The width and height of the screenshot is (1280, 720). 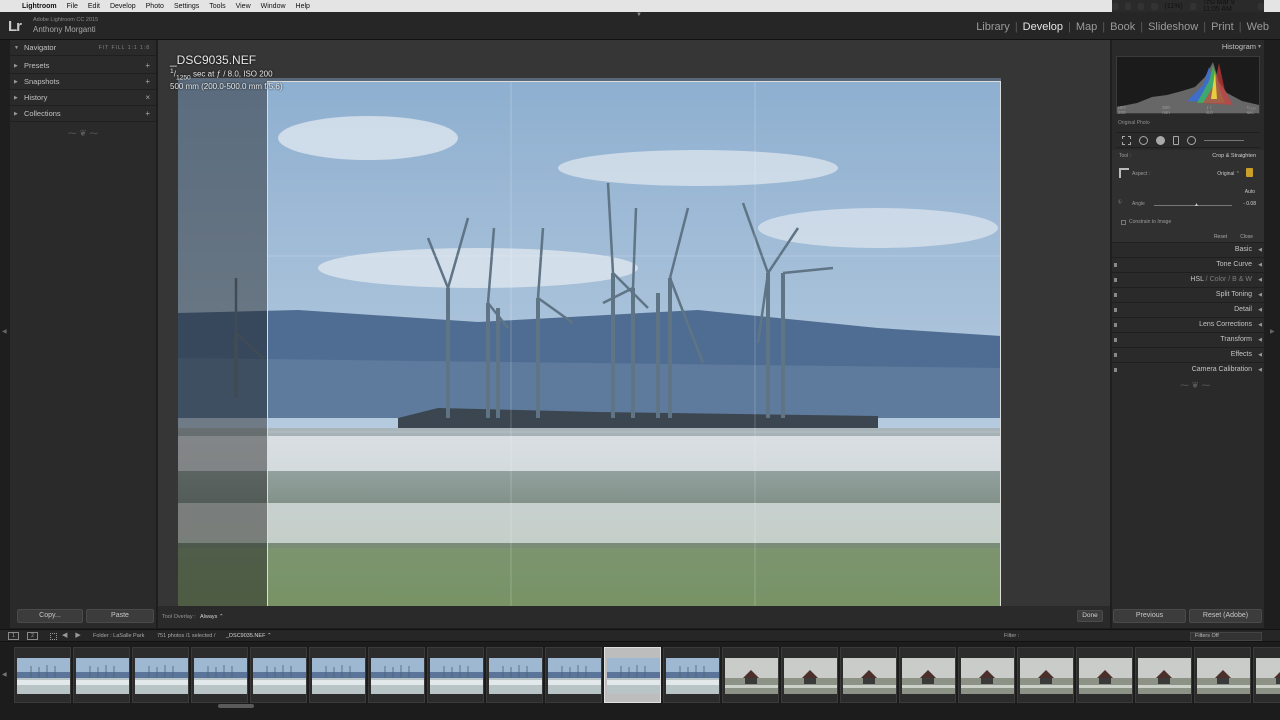 What do you see at coordinates (1160, 140) in the screenshot?
I see `red-eye-icon` at bounding box center [1160, 140].